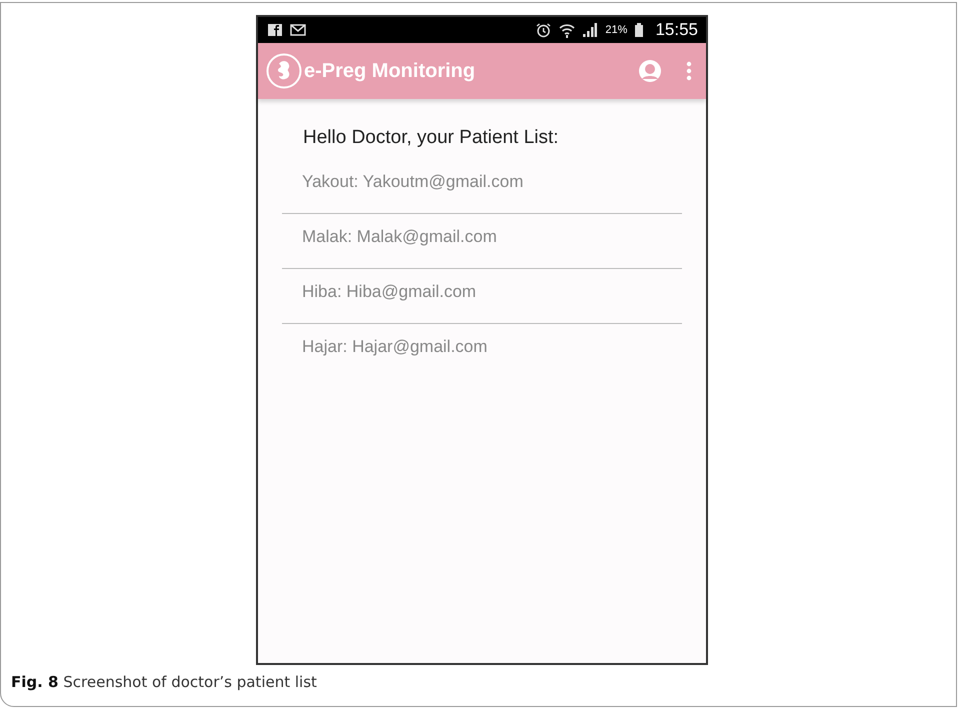  What do you see at coordinates (616, 30) in the screenshot?
I see `battery-percentage: 21%` at bounding box center [616, 30].